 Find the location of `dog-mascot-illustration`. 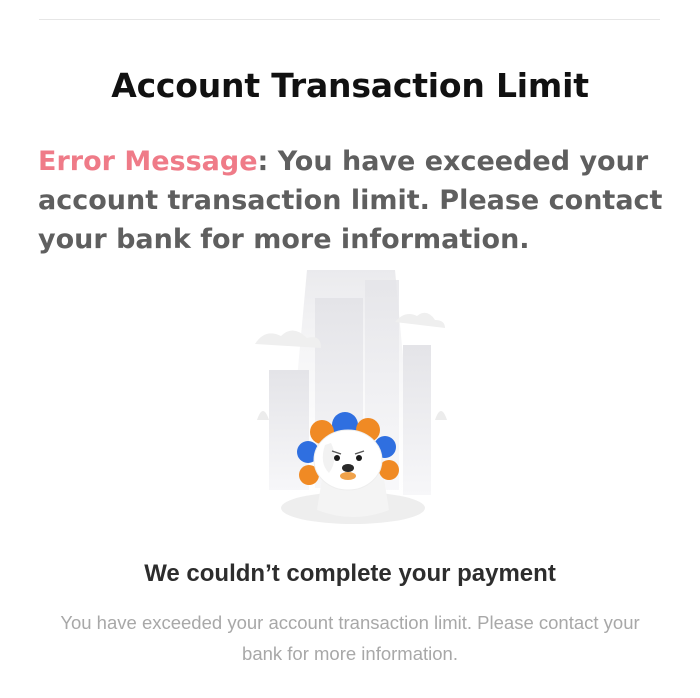

dog-mascot-illustration is located at coordinates (351, 397).